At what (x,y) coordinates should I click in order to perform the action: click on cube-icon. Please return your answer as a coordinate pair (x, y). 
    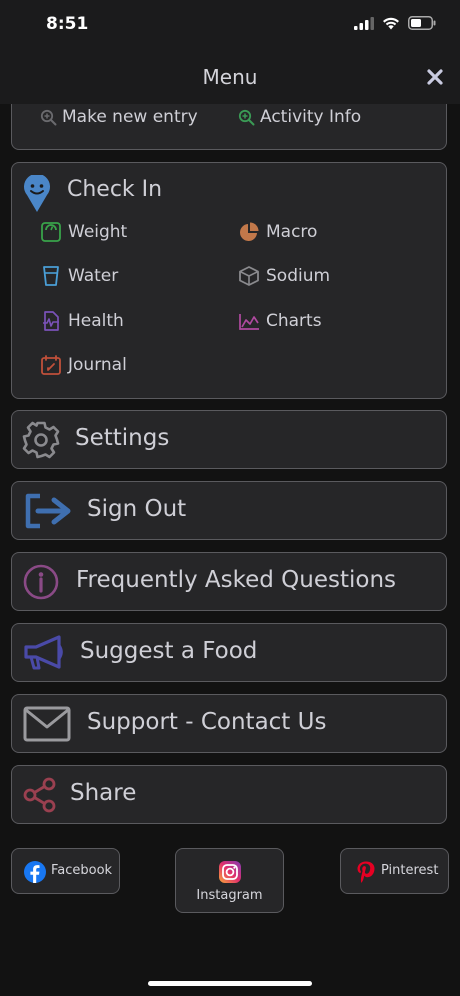
    Looking at the image, I should click on (249, 276).